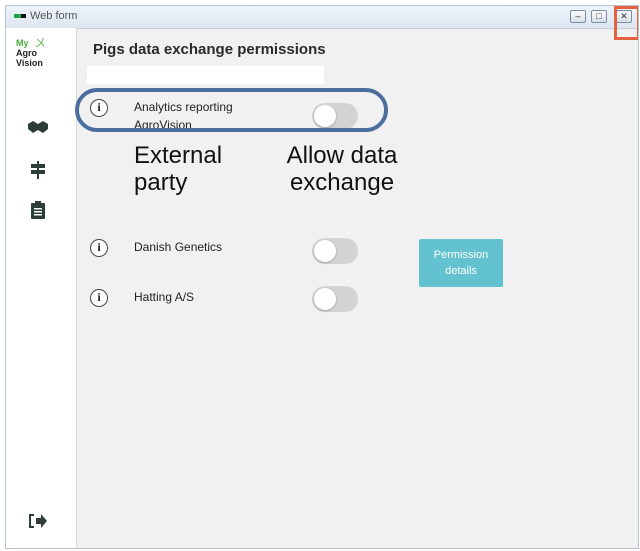  What do you see at coordinates (178, 247) in the screenshot?
I see `party-name-danish-genetics: Danish Genetics` at bounding box center [178, 247].